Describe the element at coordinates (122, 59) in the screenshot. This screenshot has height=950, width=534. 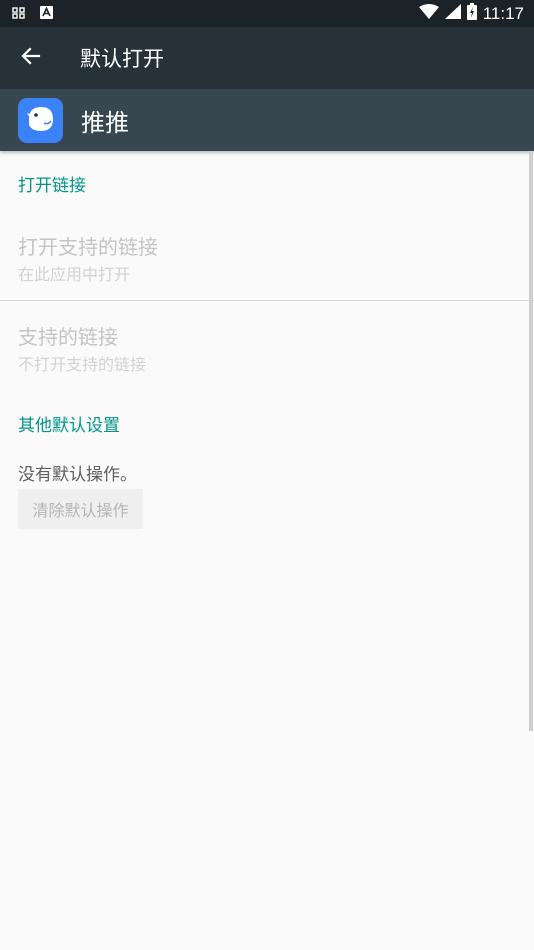
I see `page-title: 默认打开` at that location.